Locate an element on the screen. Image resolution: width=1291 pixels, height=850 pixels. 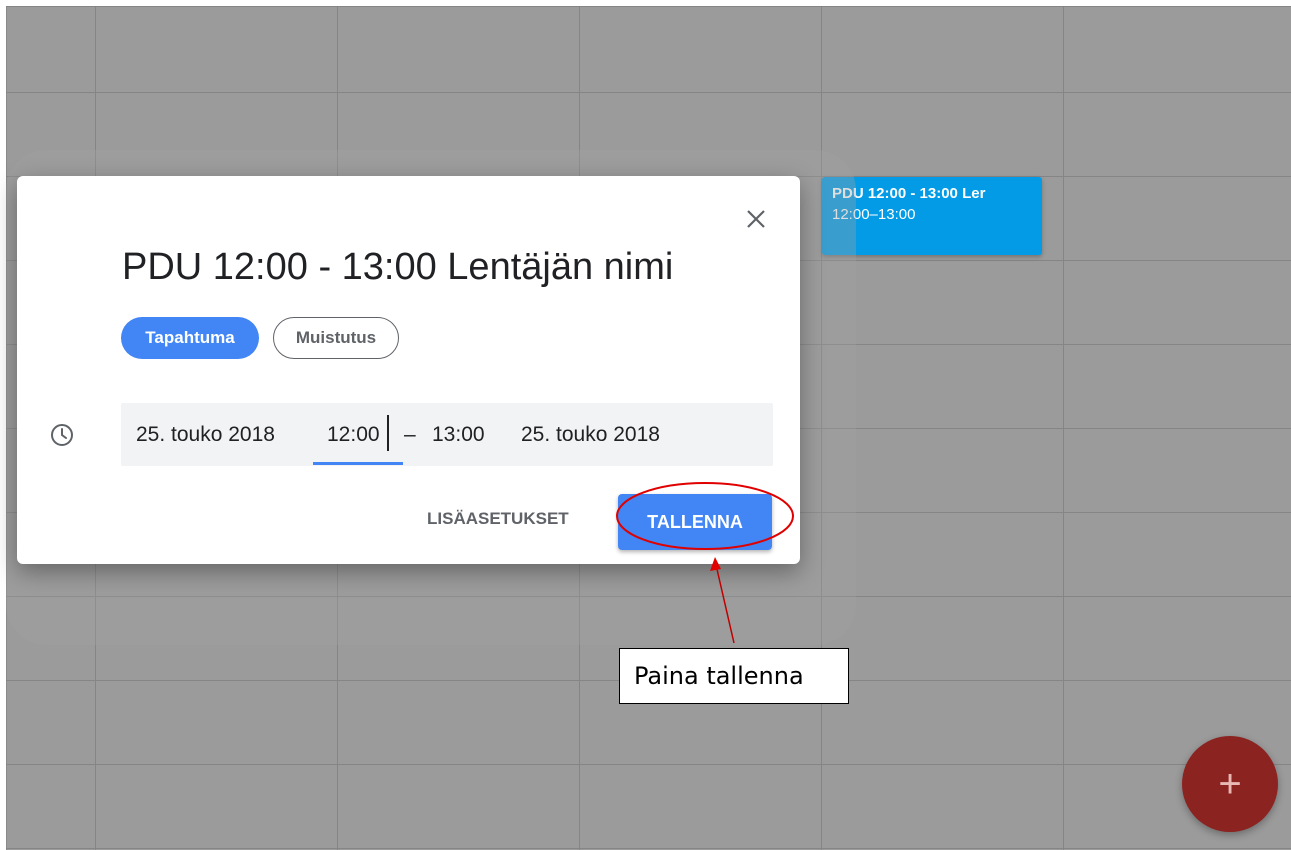
end-time-field: 13:00 is located at coordinates (458, 435).